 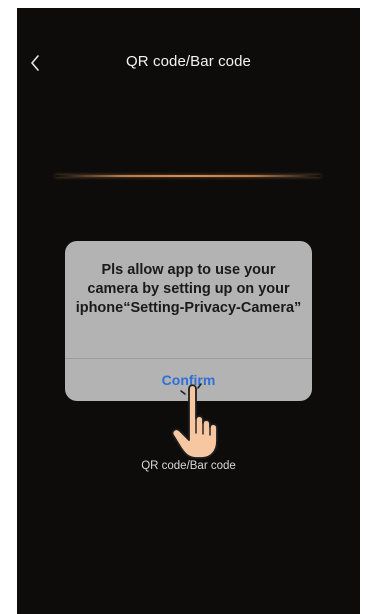 What do you see at coordinates (188, 466) in the screenshot?
I see `scan-caption: QR code/Bar code` at bounding box center [188, 466].